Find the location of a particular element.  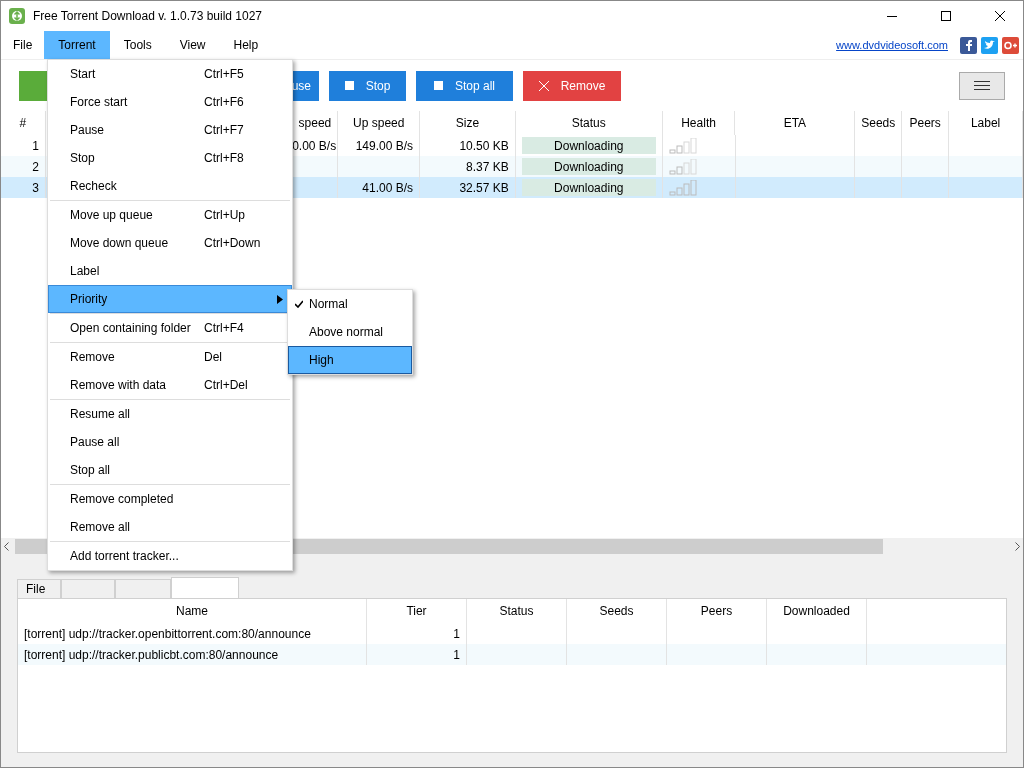

table-cell: 8.37 KB is located at coordinates (487, 166).